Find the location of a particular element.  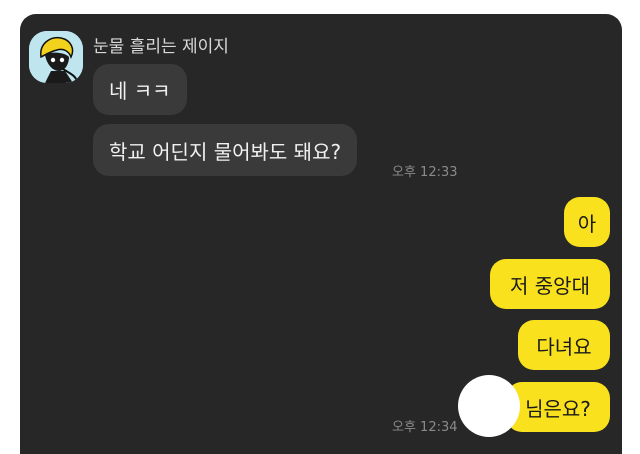

censor-blob is located at coordinates (489, 406).